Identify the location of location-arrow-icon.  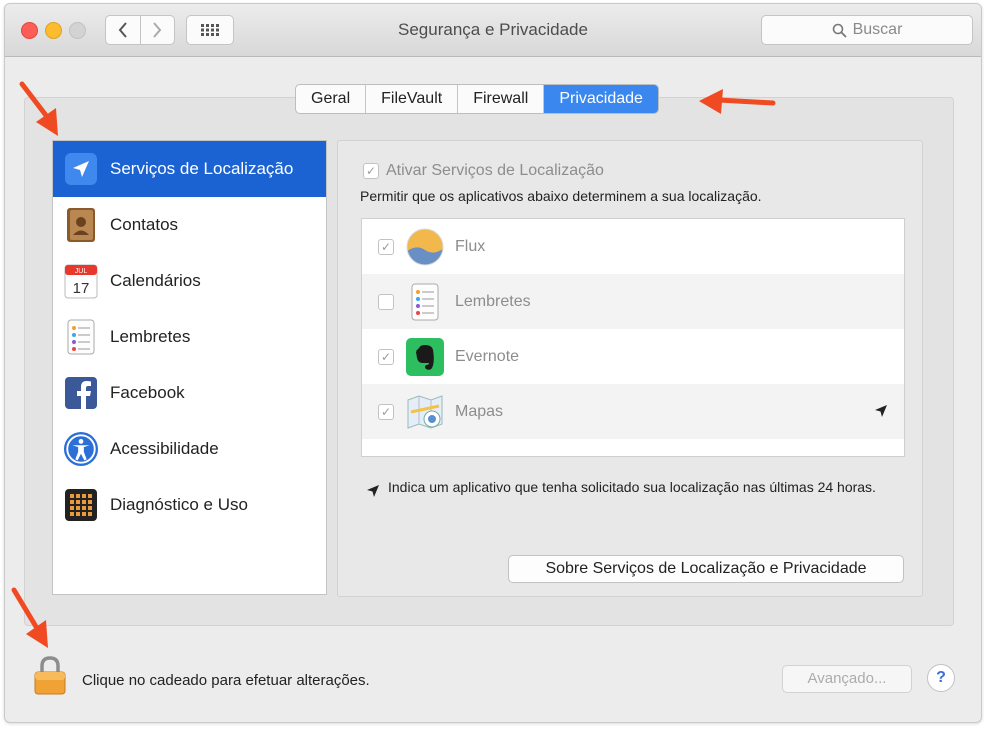
(81, 169).